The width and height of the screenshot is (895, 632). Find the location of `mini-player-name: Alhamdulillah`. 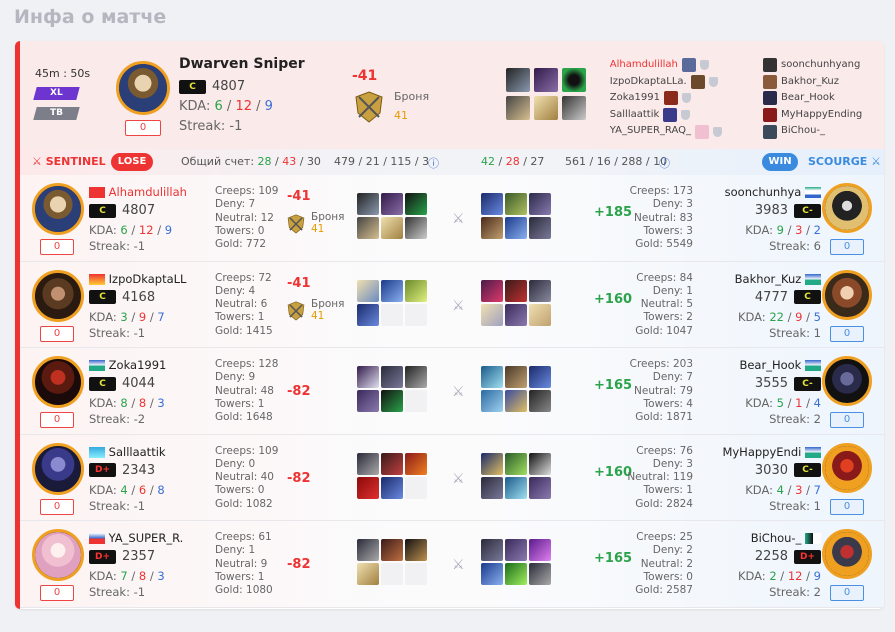

mini-player-name: Alhamdulillah is located at coordinates (644, 65).